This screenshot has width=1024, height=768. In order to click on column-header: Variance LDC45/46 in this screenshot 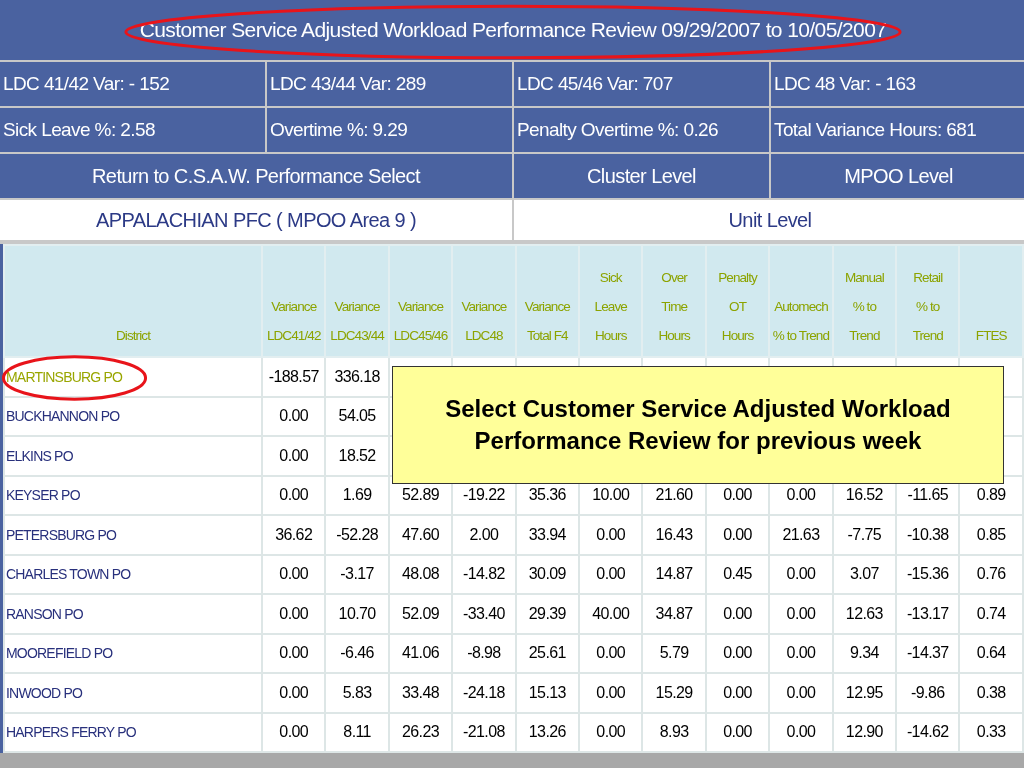, I will do `click(420, 301)`.